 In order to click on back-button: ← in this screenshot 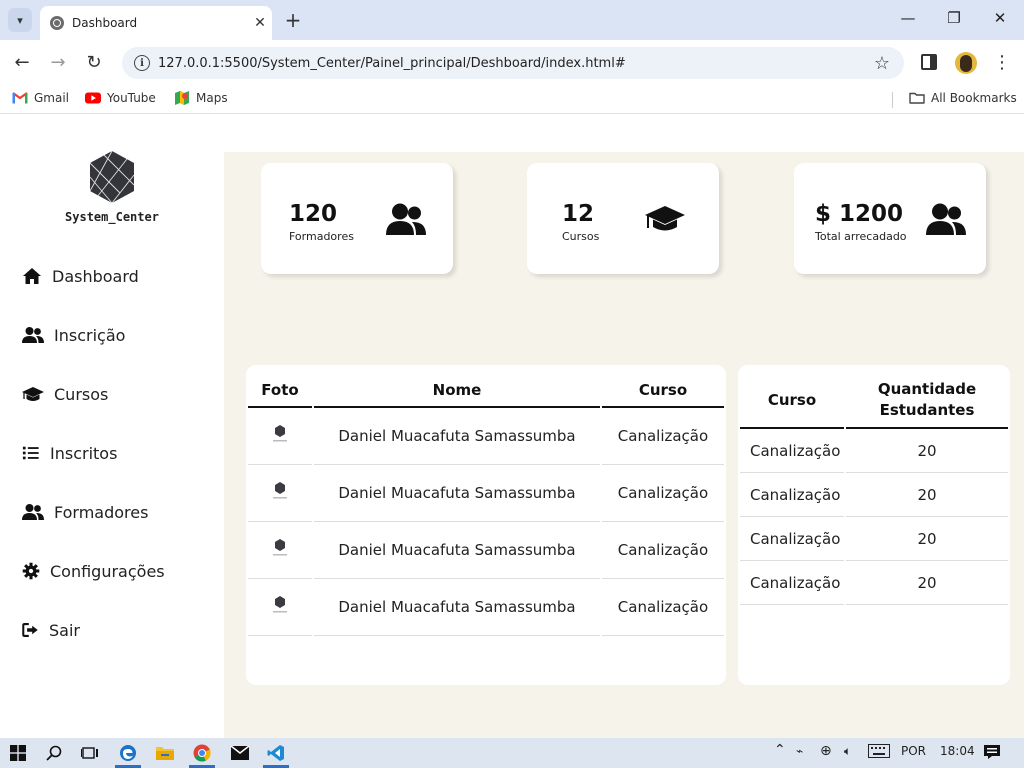, I will do `click(22, 63)`.